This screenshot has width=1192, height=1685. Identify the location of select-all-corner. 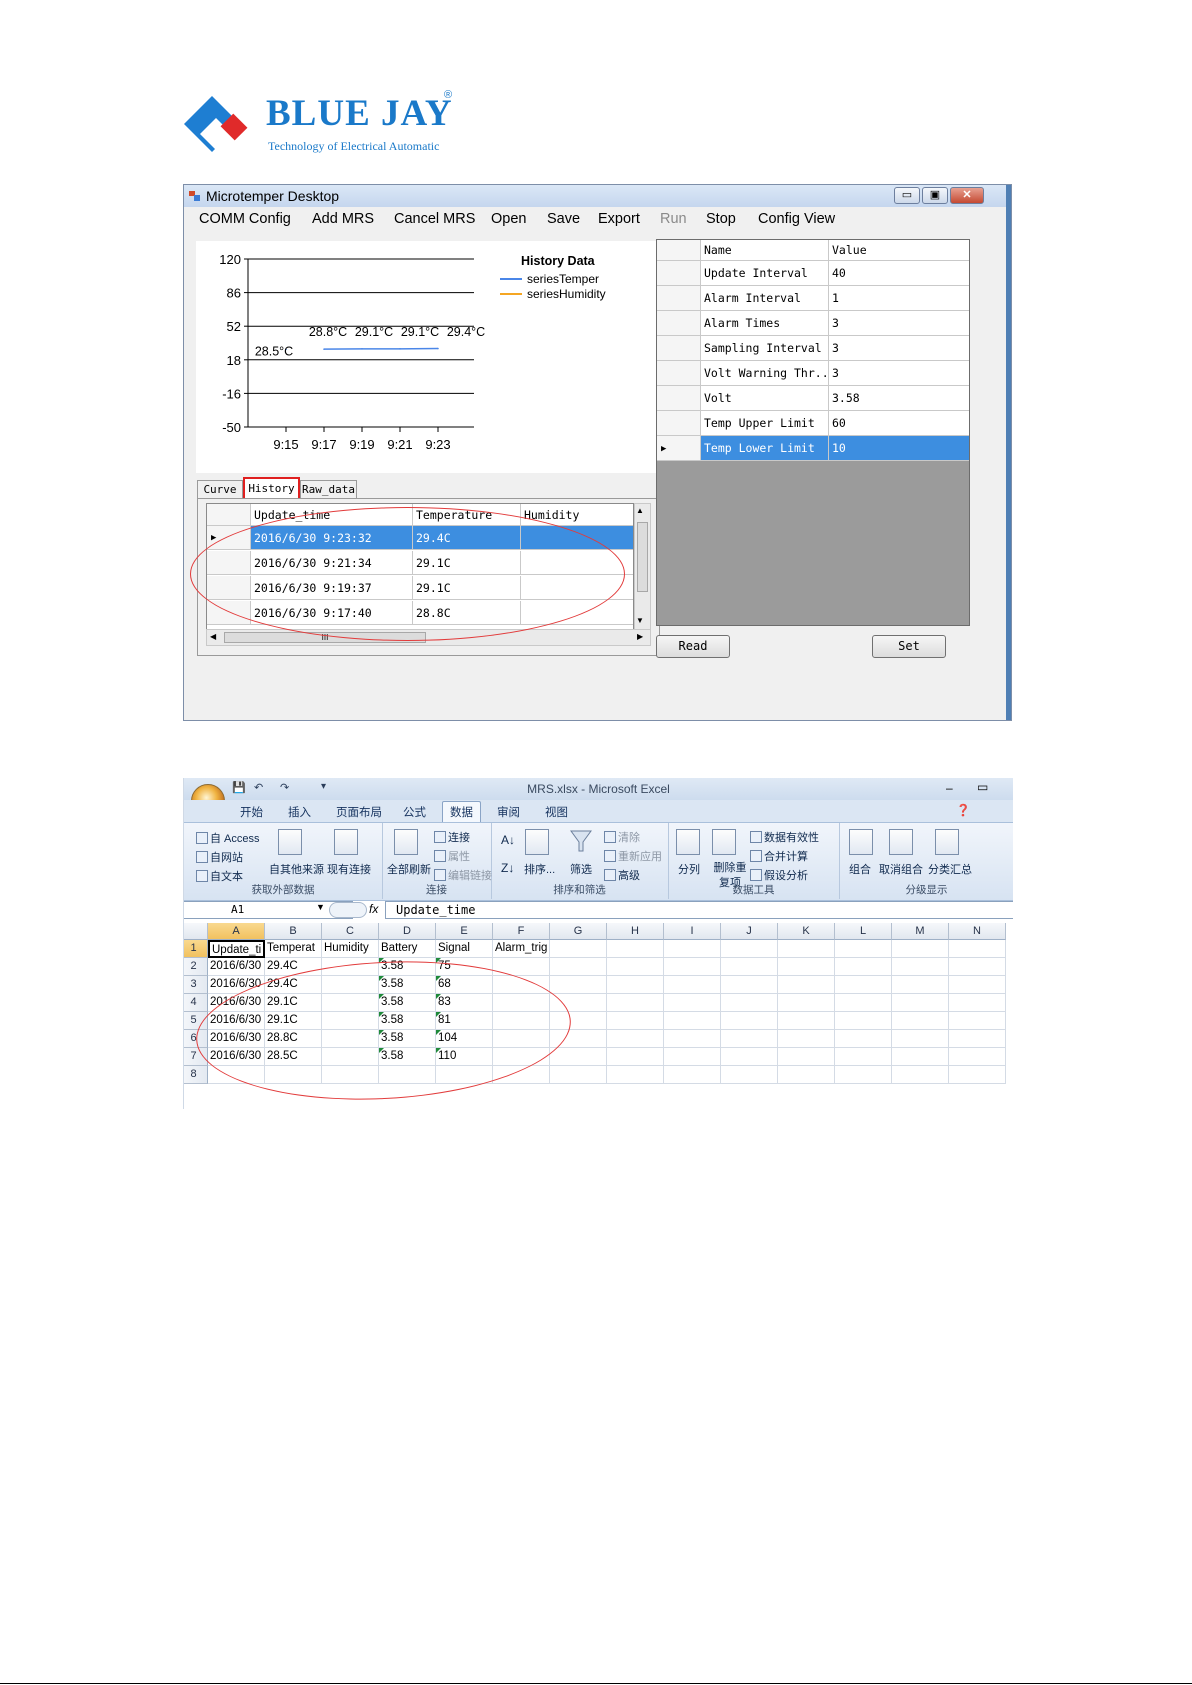
(196, 931).